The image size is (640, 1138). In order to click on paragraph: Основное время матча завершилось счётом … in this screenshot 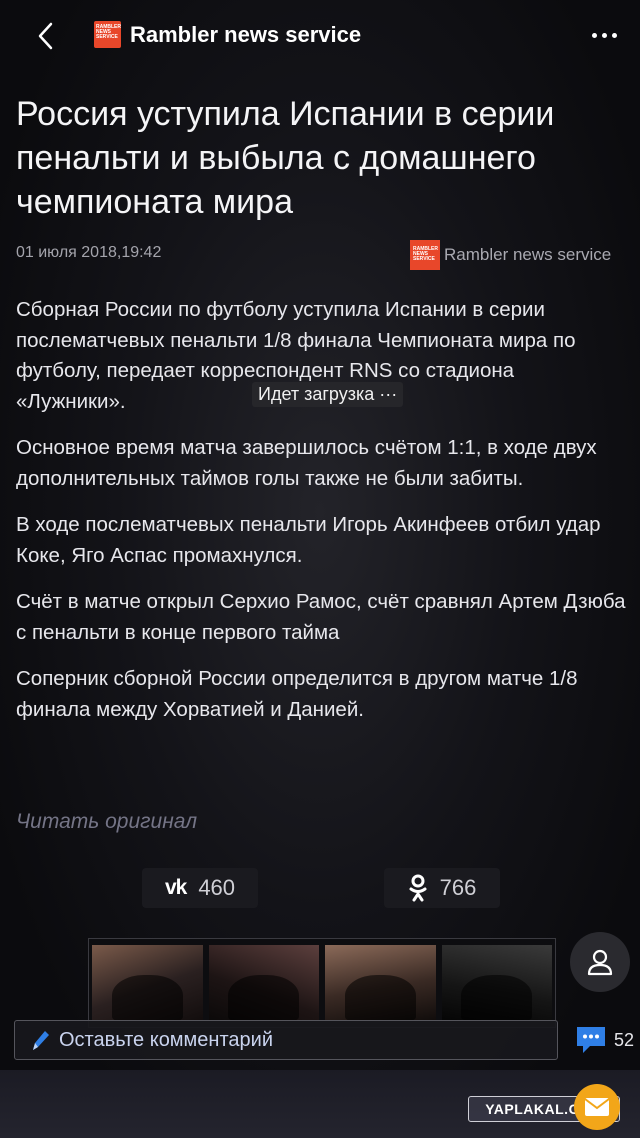, I will do `click(306, 463)`.